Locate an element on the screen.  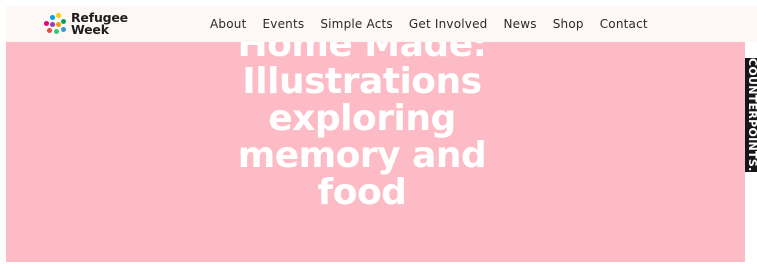
nav-item-events: Events is located at coordinates (283, 24).